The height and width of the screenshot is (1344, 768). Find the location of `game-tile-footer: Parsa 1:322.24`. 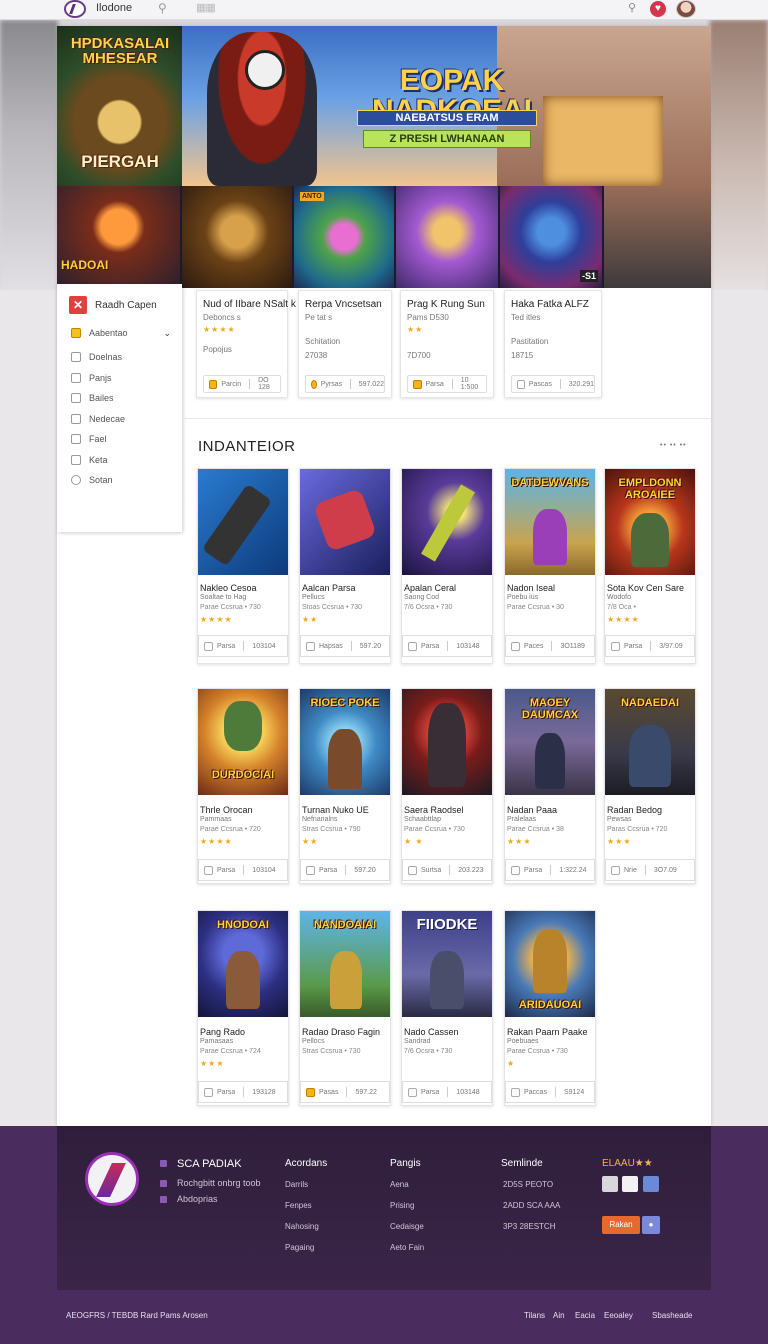

game-tile-footer: Parsa 1:322.24 is located at coordinates (550, 870).